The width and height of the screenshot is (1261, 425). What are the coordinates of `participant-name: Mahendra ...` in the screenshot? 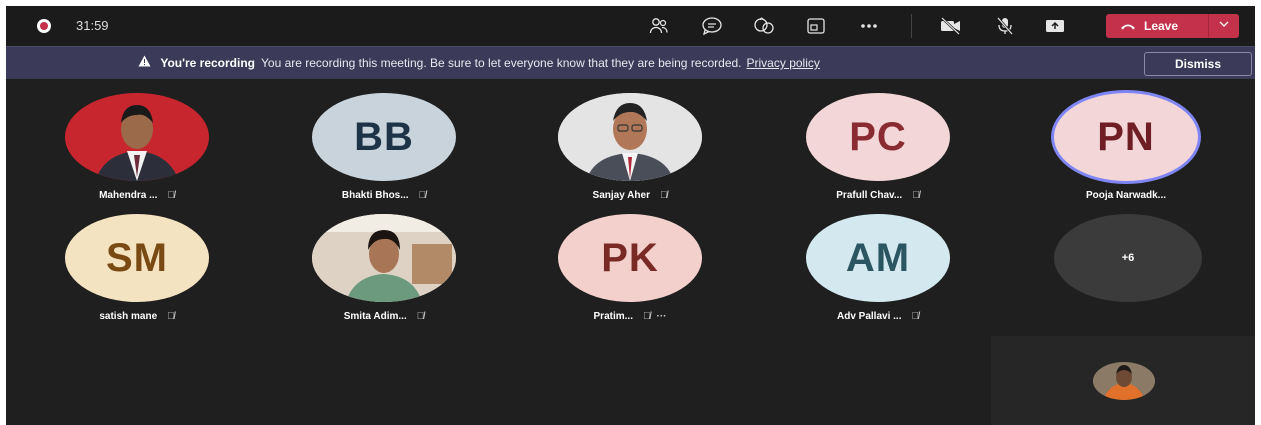 It's located at (128, 195).